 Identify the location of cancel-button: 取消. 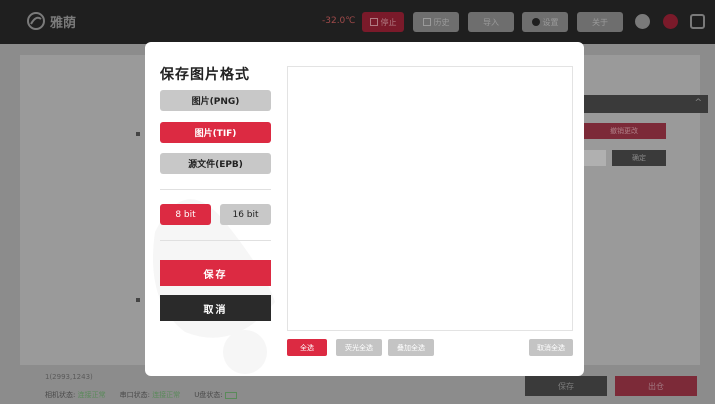
(215, 308).